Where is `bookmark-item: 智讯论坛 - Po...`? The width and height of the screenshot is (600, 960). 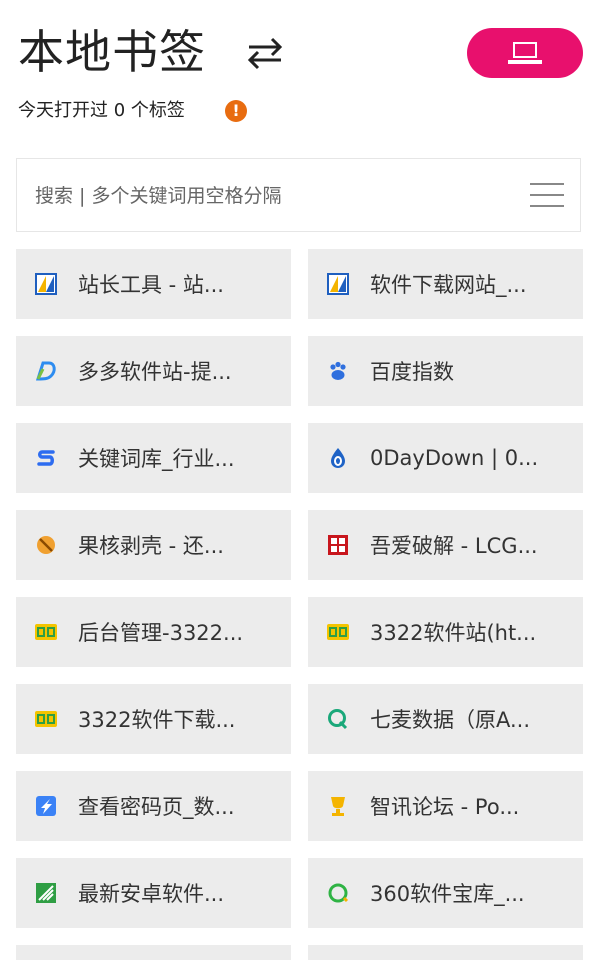 bookmark-item: 智讯论坛 - Po... is located at coordinates (445, 806).